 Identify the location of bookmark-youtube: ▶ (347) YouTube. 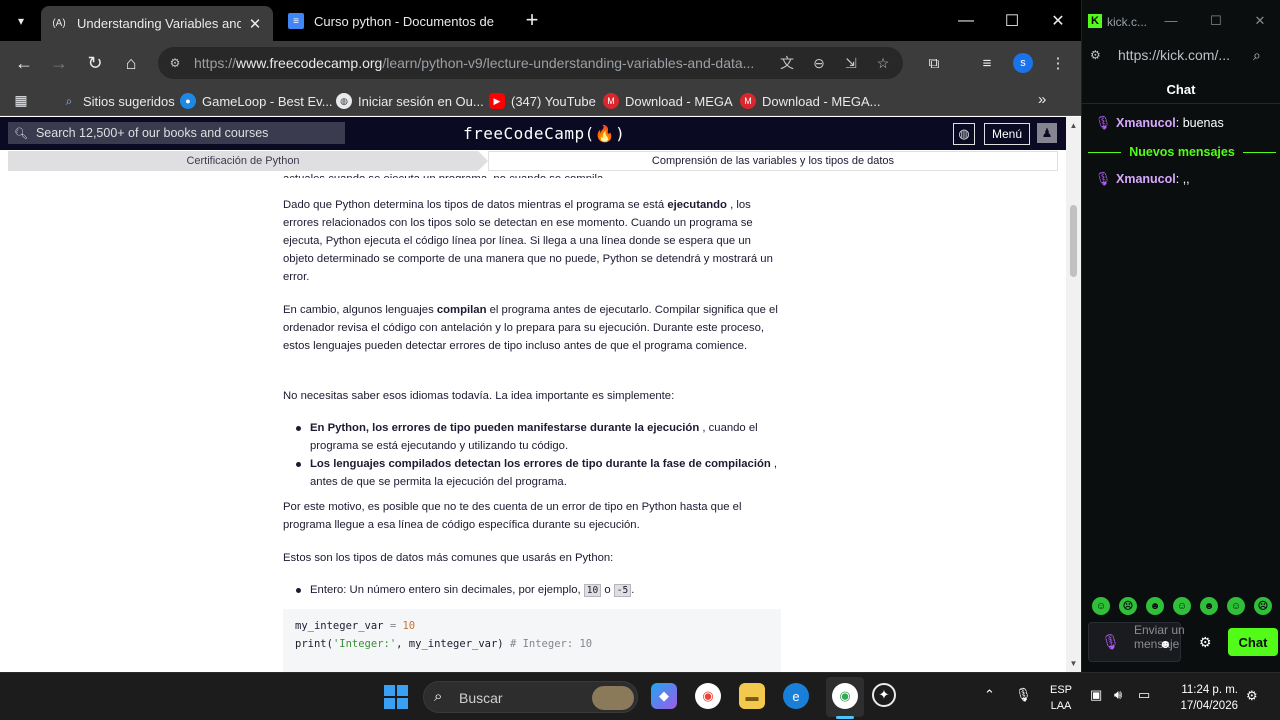
(542, 101).